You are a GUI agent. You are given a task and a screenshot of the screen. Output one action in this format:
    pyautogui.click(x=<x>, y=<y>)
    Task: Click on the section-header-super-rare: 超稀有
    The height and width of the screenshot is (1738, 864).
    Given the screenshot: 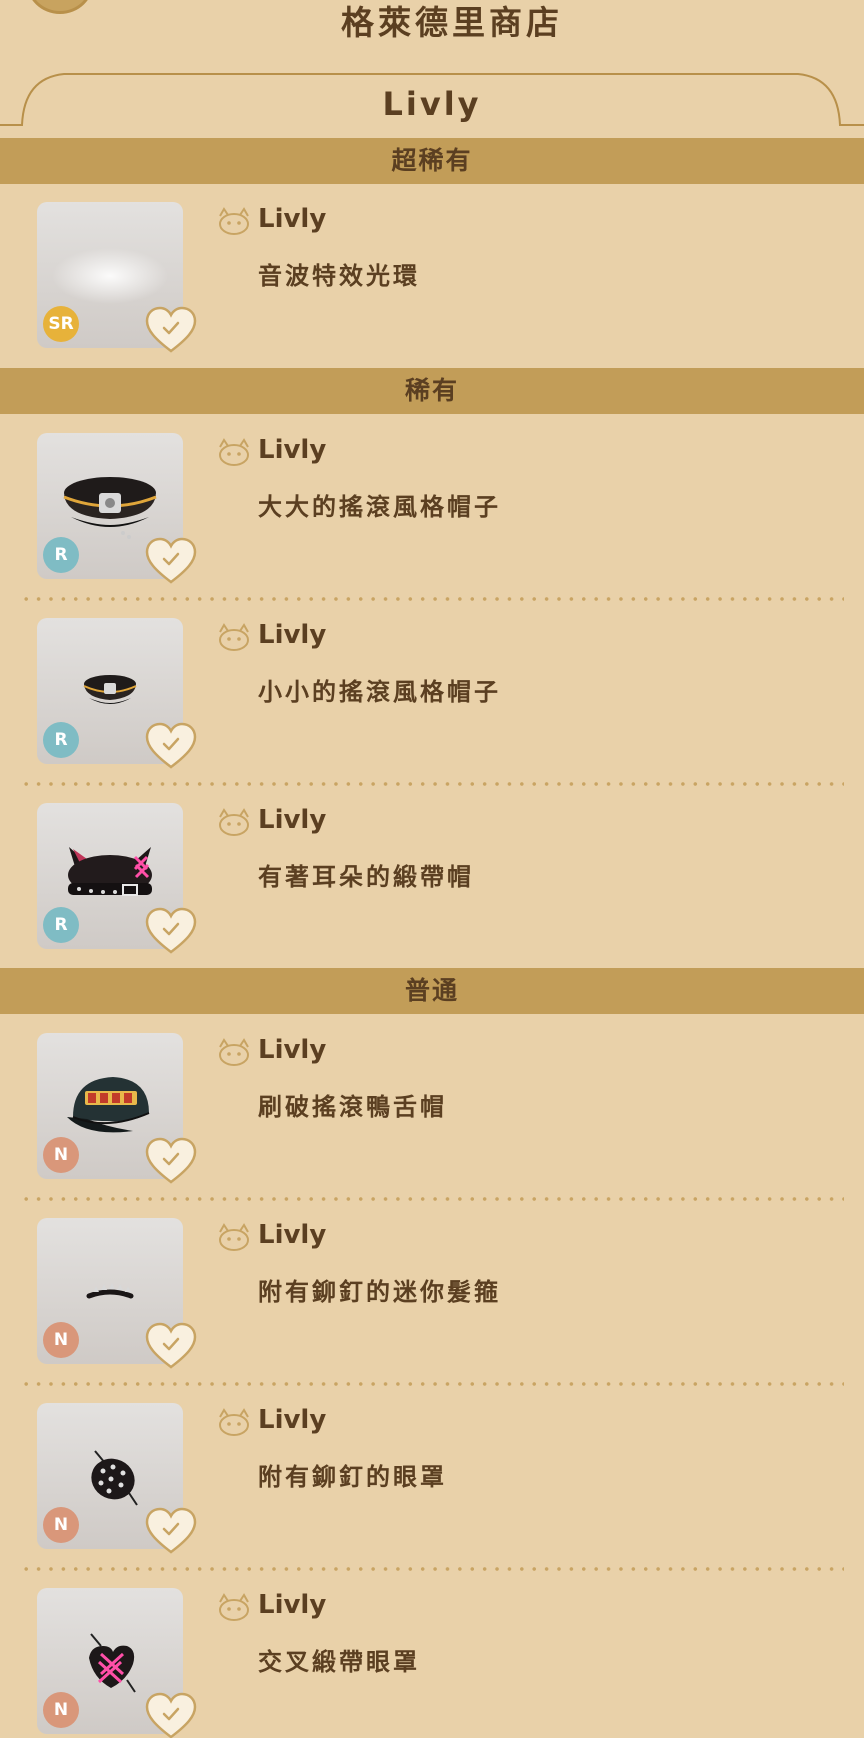 What is the action you would take?
    pyautogui.click(x=432, y=161)
    